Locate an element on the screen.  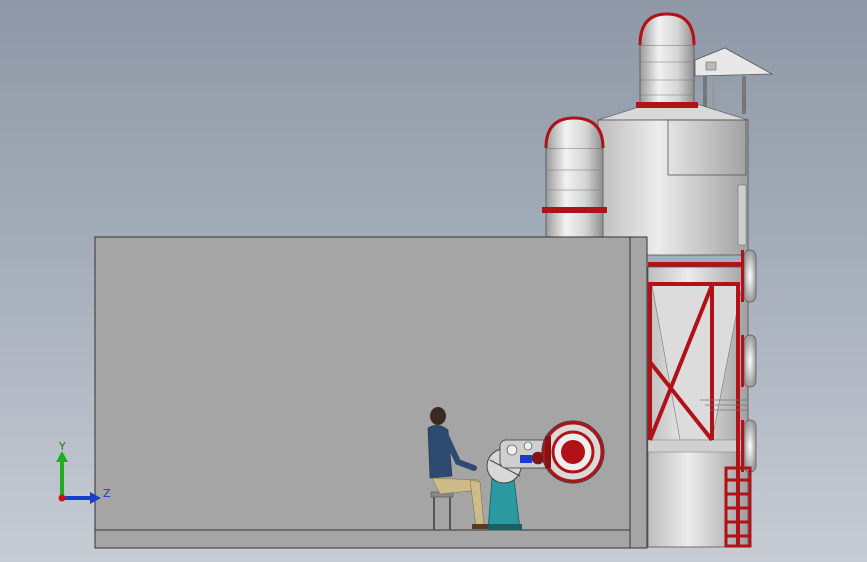
exhaust-pipe-middle is located at coordinates (574, 177).